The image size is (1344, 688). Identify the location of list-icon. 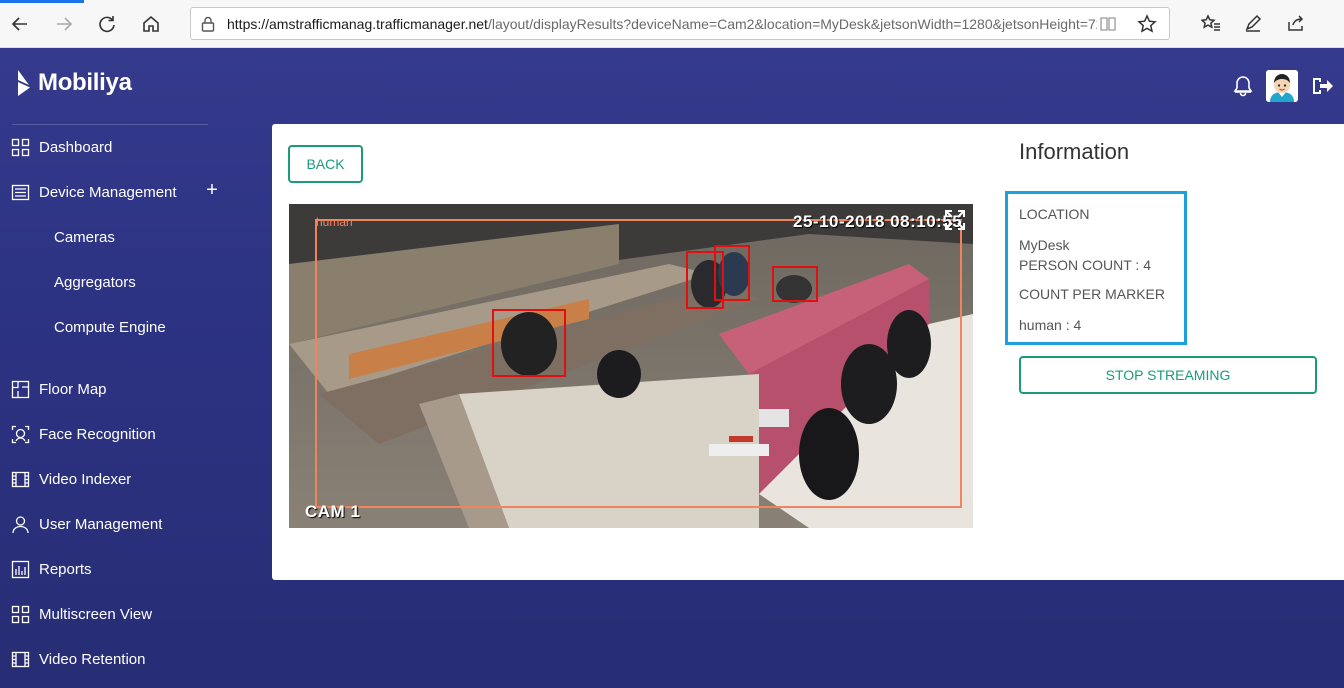
(20, 192).